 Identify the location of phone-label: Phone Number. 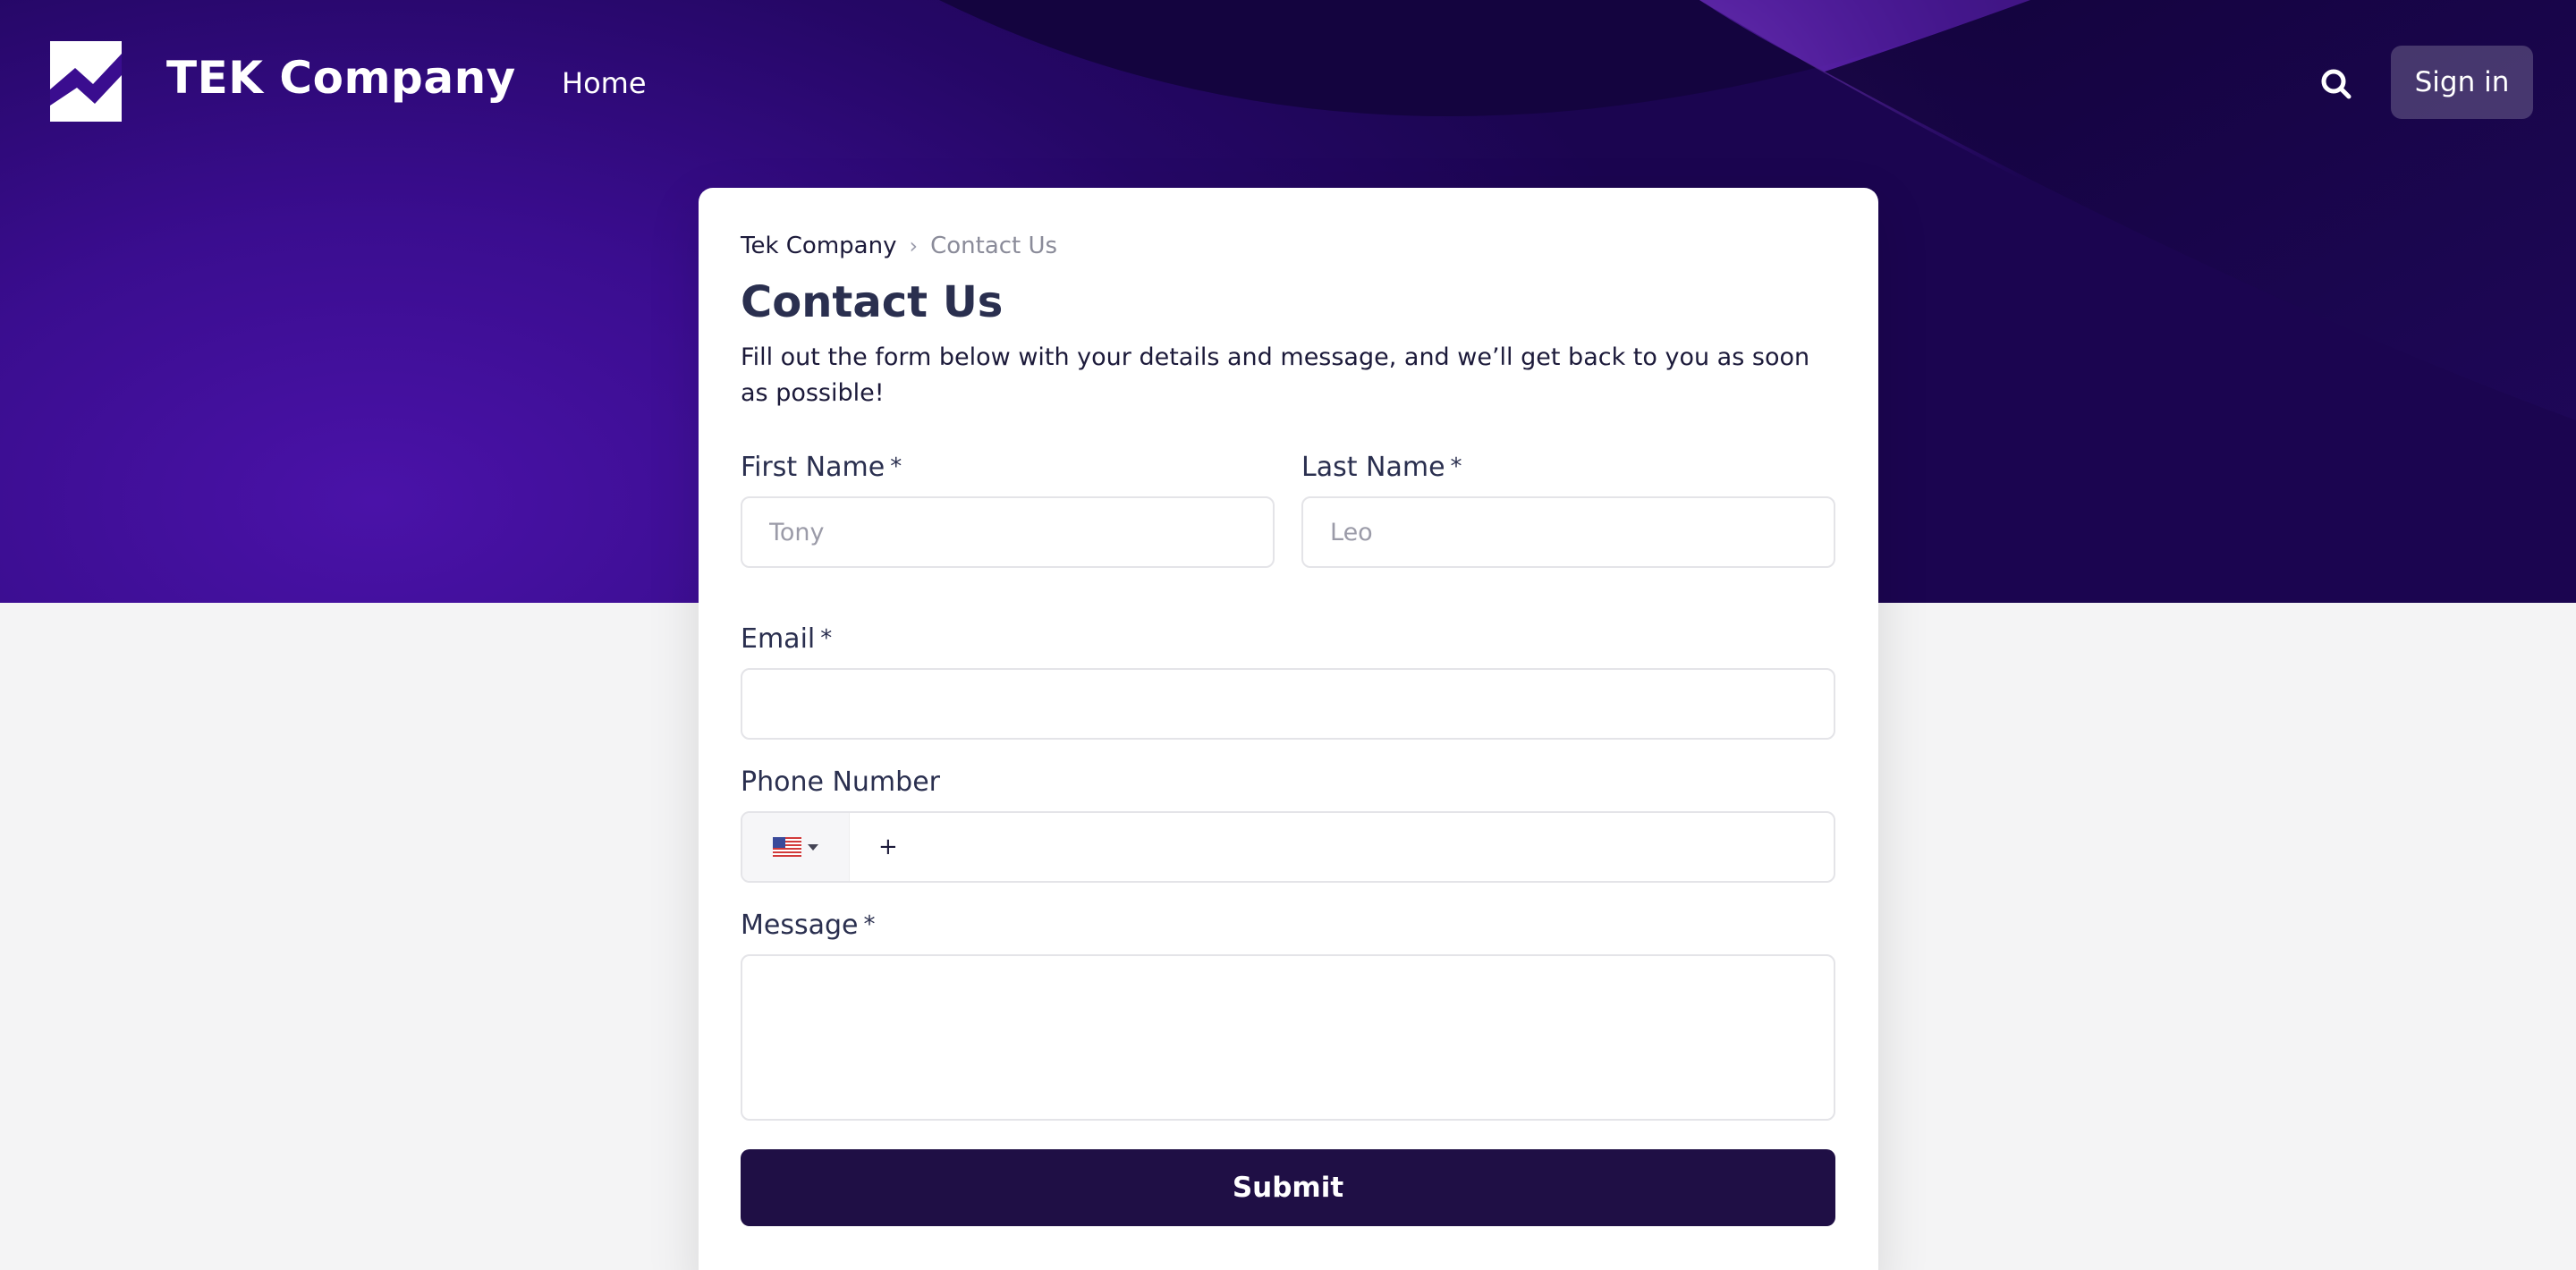
(840, 782).